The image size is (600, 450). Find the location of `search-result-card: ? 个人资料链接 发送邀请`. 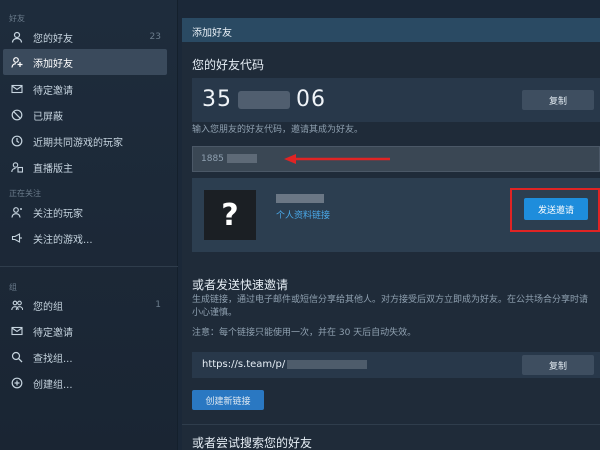

search-result-card: ? 个人资料链接 发送邀请 is located at coordinates (396, 215).